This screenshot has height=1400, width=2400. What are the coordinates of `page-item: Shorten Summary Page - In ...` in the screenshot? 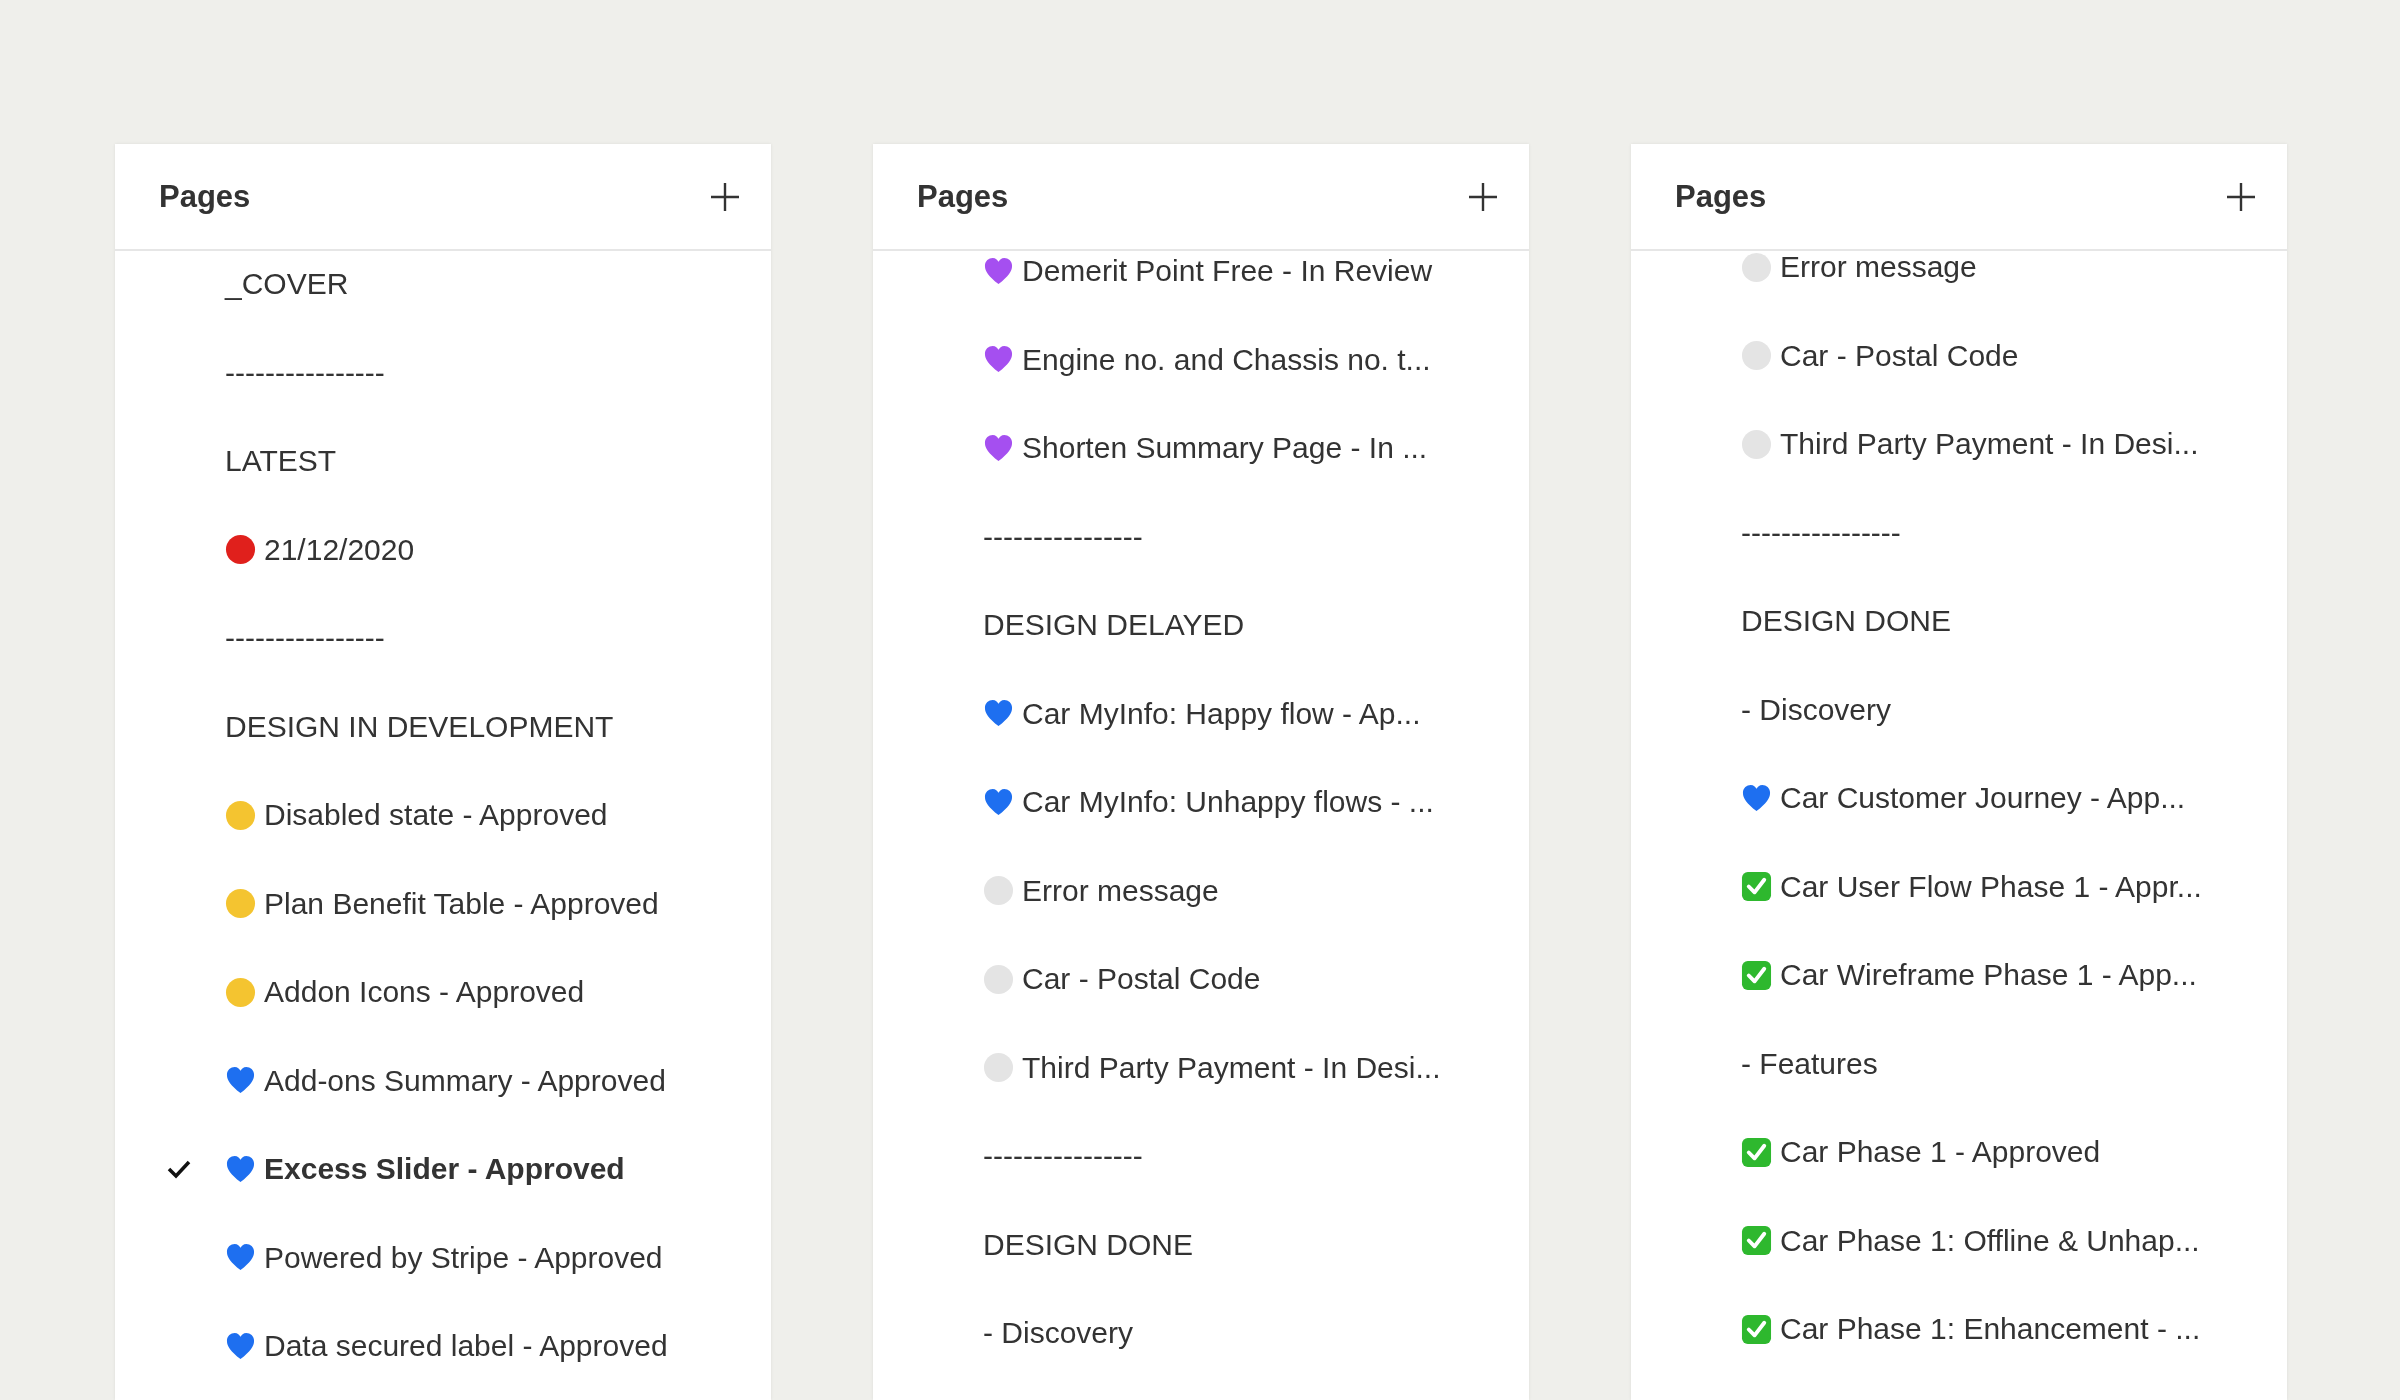 It's located at (1225, 448).